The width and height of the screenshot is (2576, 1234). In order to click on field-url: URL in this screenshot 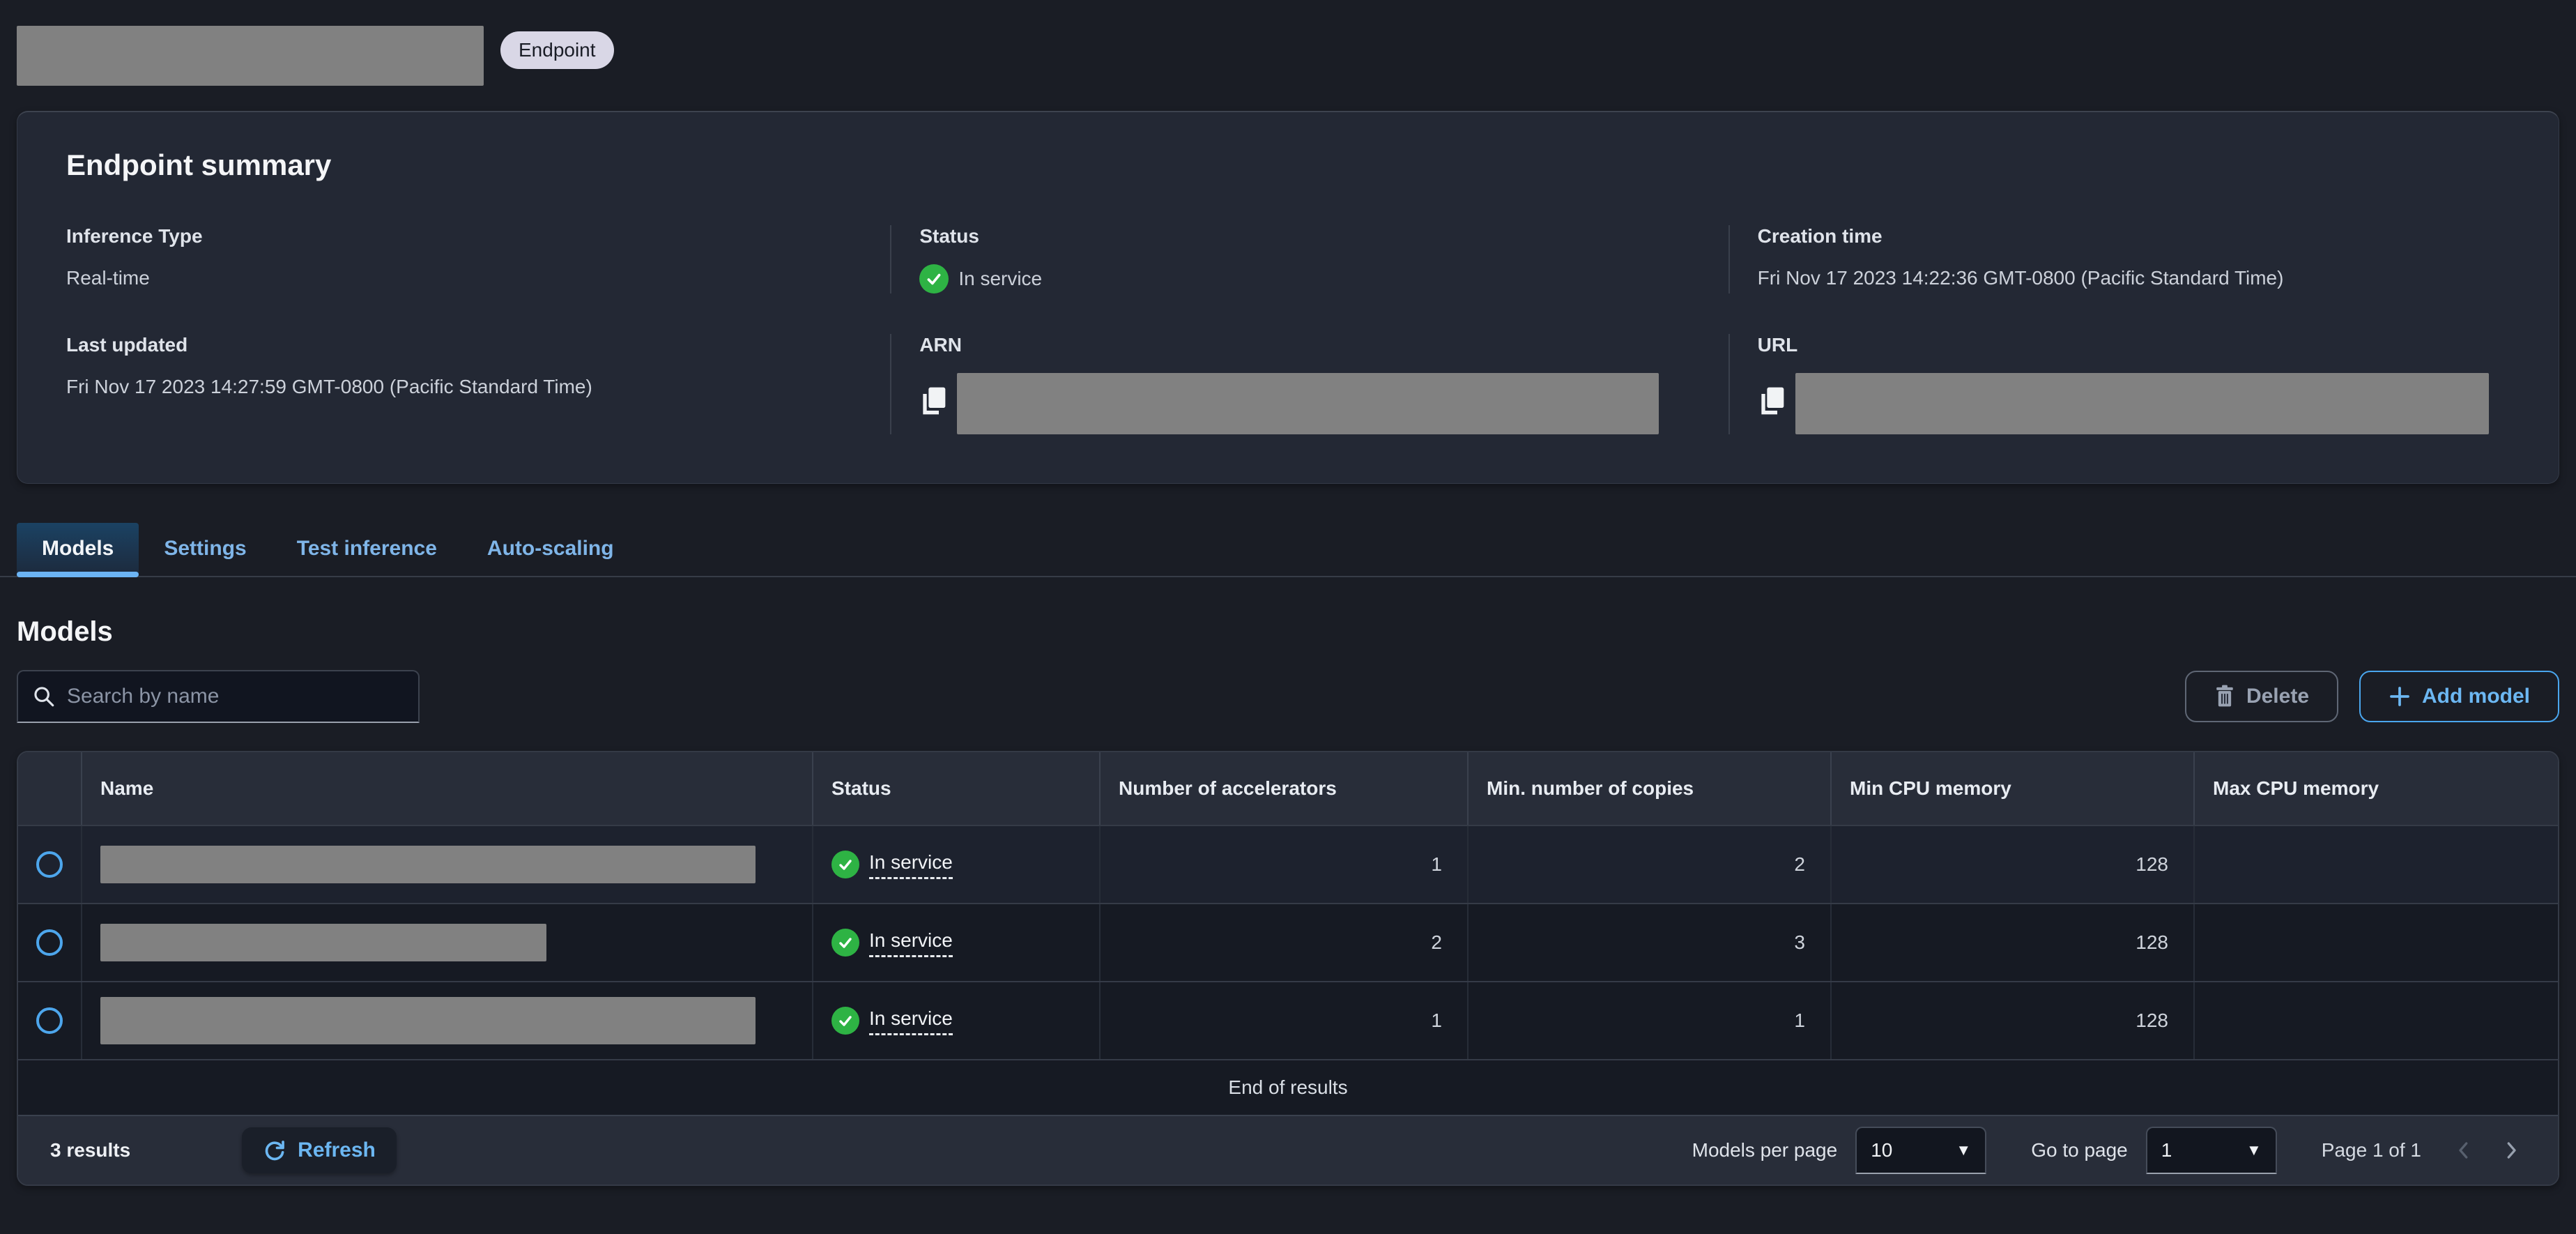, I will do `click(2143, 384)`.